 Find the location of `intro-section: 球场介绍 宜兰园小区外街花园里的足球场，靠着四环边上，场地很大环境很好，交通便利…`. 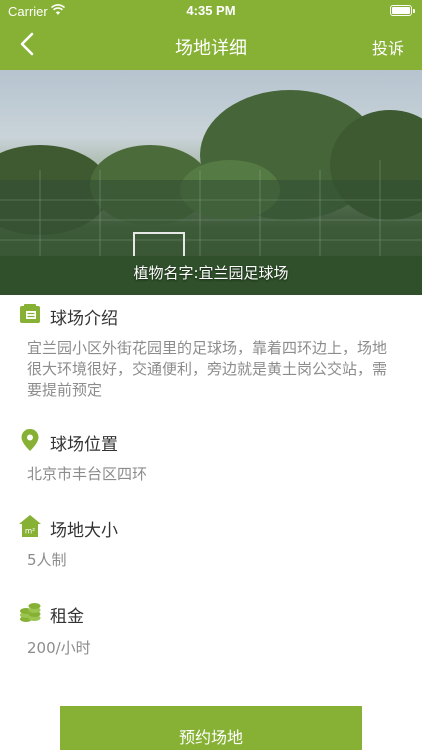

intro-section: 球场介绍 宜兰园小区外街花园里的足球场，靠着四环边上，场地很大环境很好，交通便利… is located at coordinates (211, 352).